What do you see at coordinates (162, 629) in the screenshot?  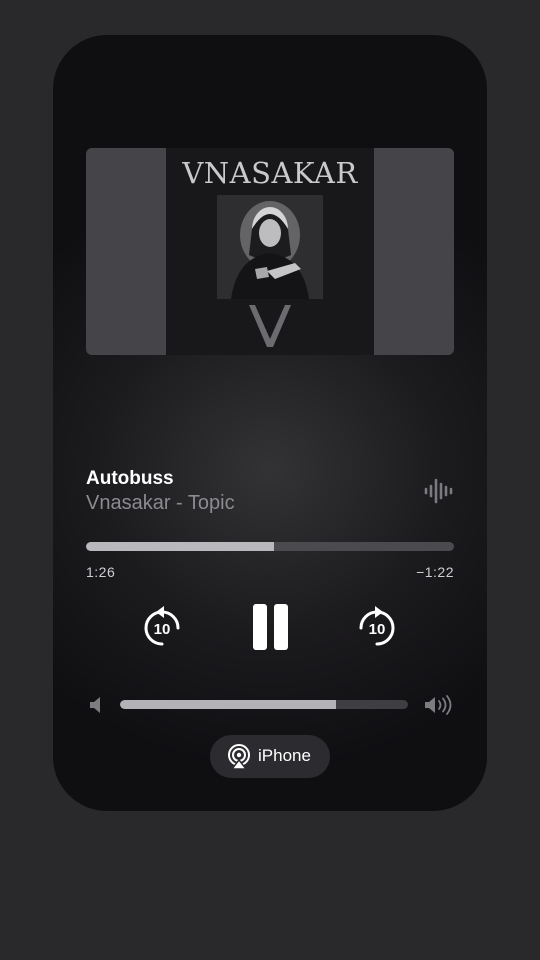 I see `skip-back-seconds: 10` at bounding box center [162, 629].